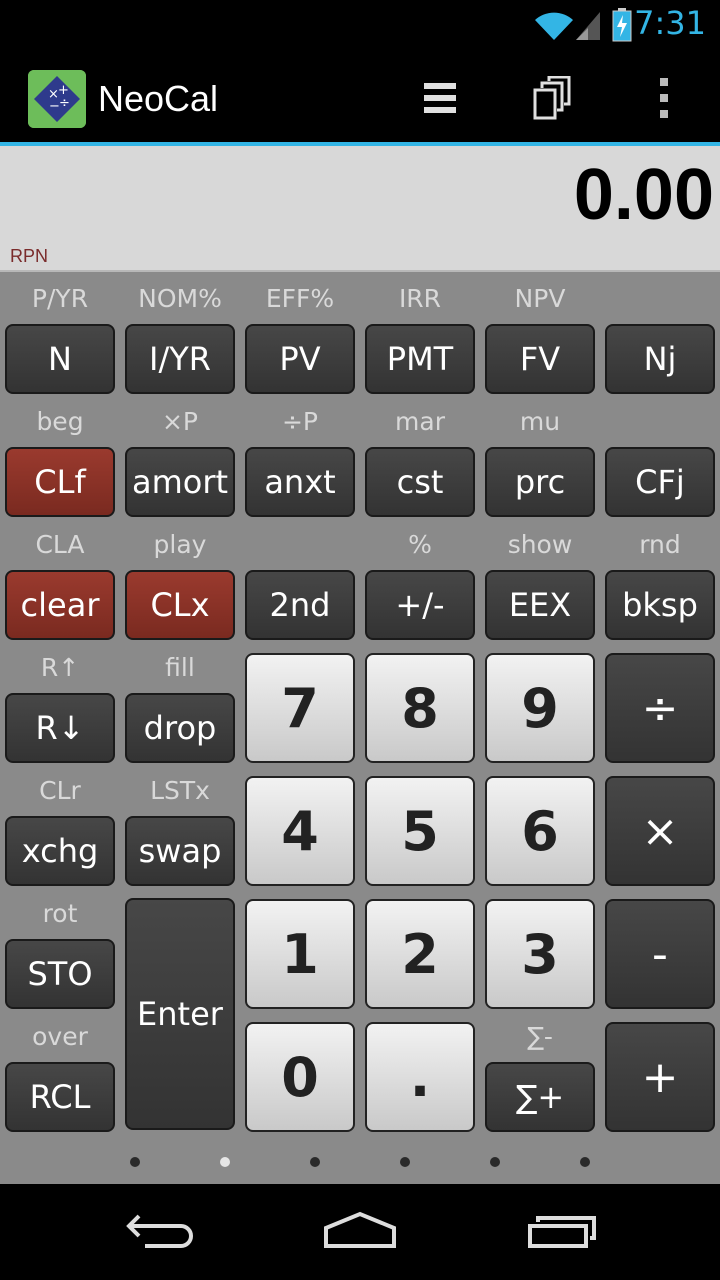 This screenshot has height=1280, width=720. Describe the element at coordinates (29, 256) in the screenshot. I see `mode-label: RPN` at that location.